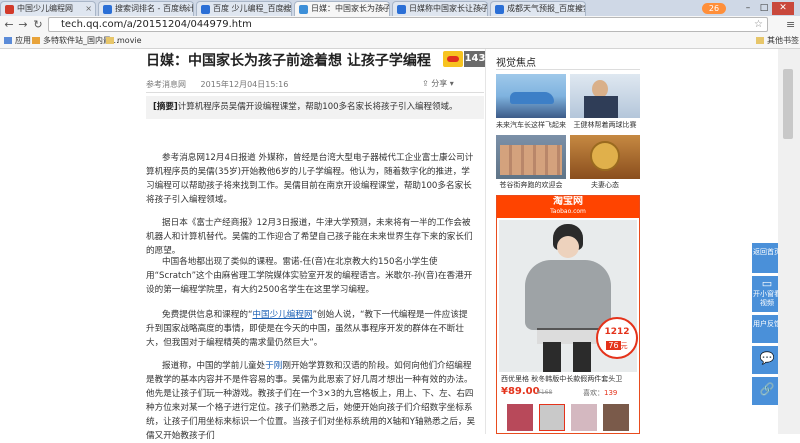 The image size is (800, 443). I want to click on site-favicon-icon, so click(9, 9).